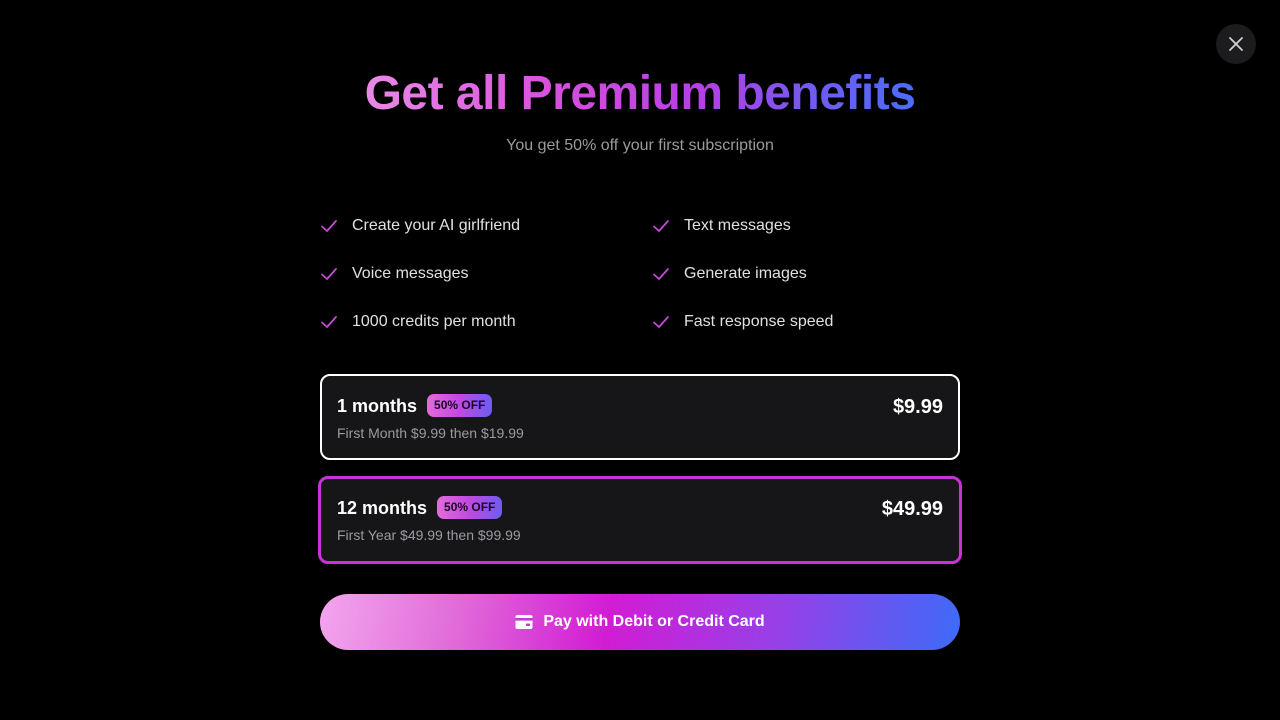  Describe the element at coordinates (430, 433) in the screenshot. I see `plan-description: First Month $9.99 then $19.99` at that location.